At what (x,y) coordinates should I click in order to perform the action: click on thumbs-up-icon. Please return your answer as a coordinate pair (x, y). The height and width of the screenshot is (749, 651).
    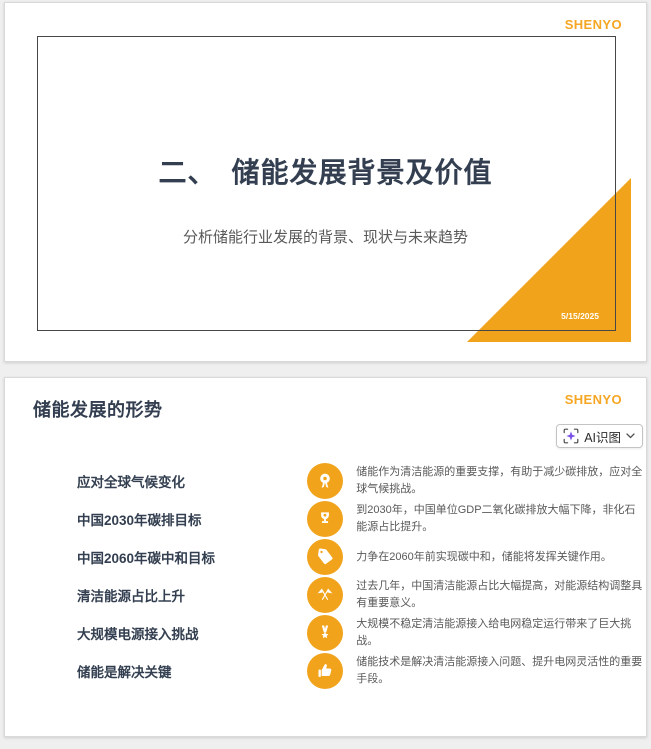
    Looking at the image, I should click on (325, 671).